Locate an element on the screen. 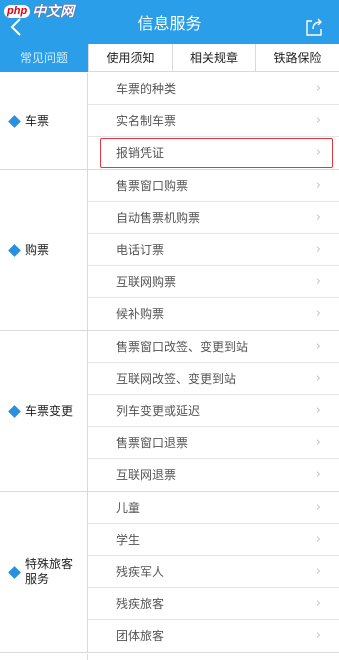  list-item-reimbursement-voucher: 报销凭证 › is located at coordinates (213, 153).